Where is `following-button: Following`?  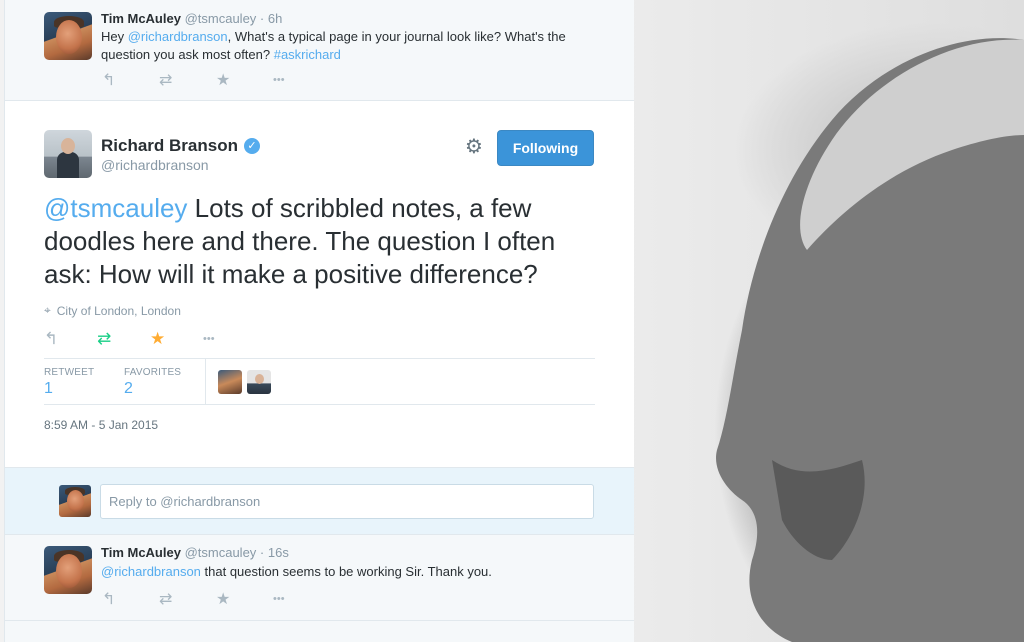 following-button: Following is located at coordinates (545, 148).